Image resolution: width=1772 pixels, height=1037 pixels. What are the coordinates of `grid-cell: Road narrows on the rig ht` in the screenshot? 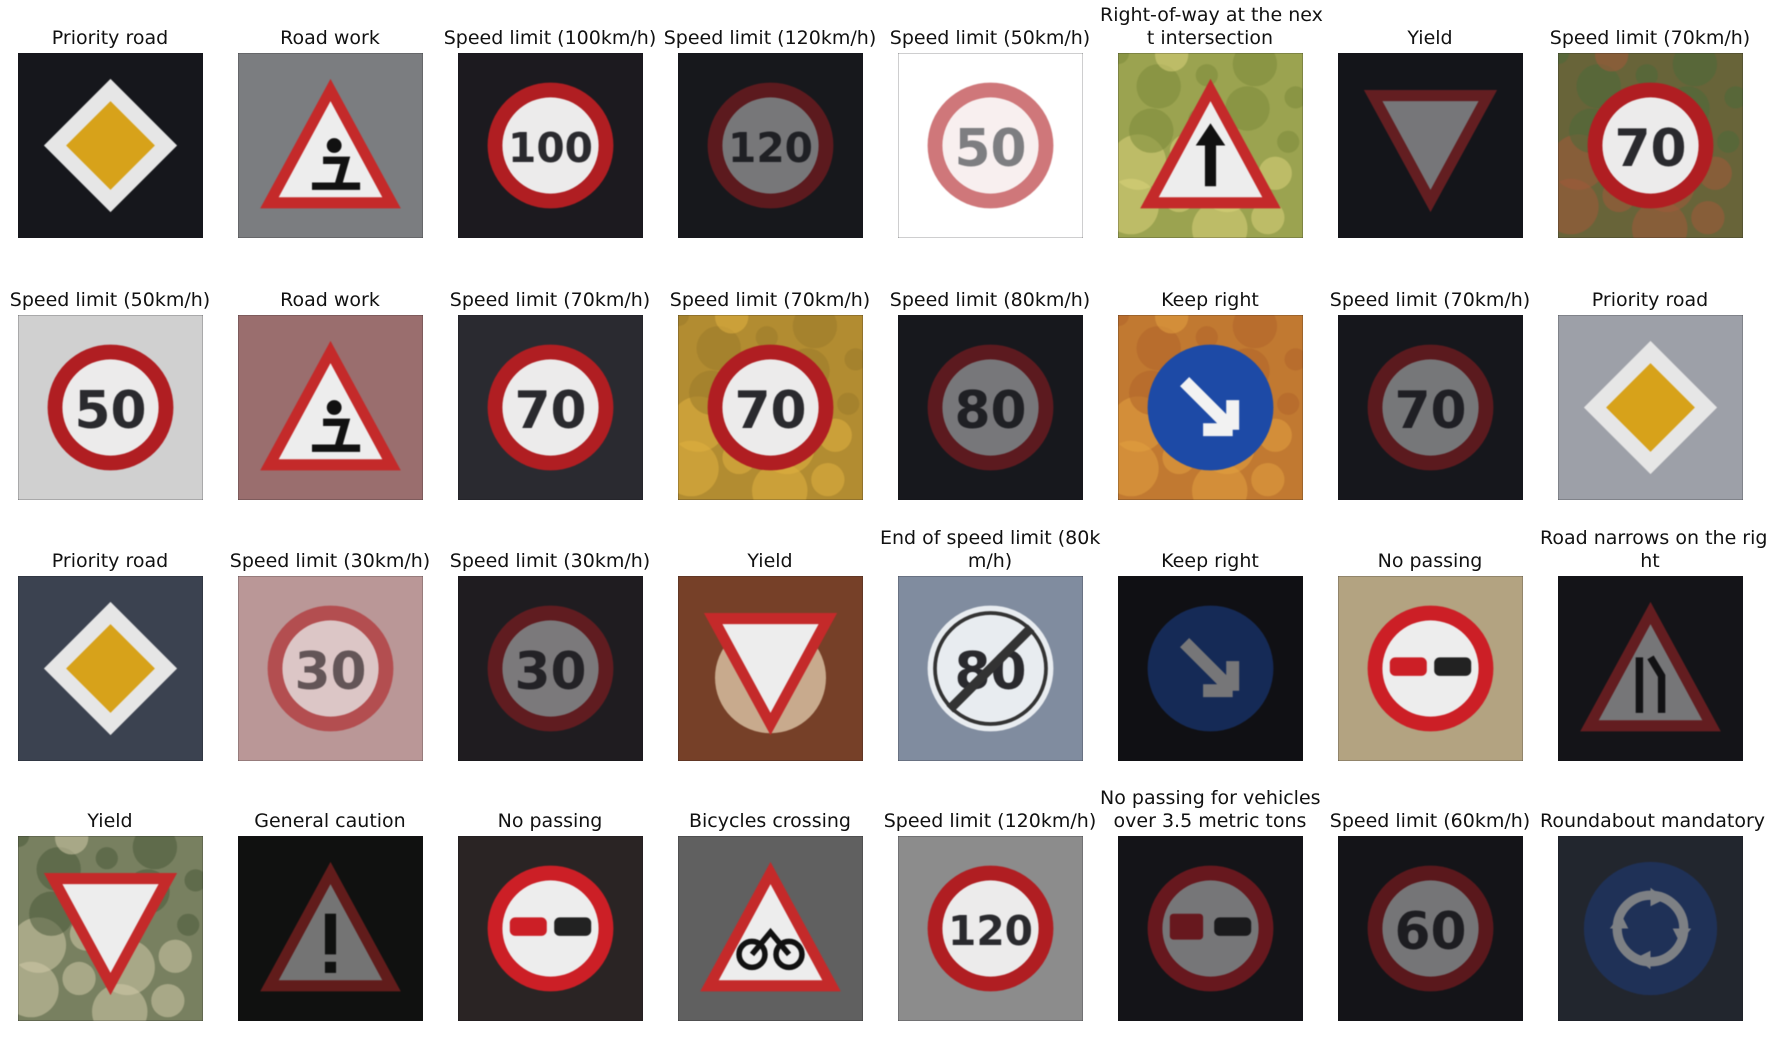 It's located at (1654, 648).